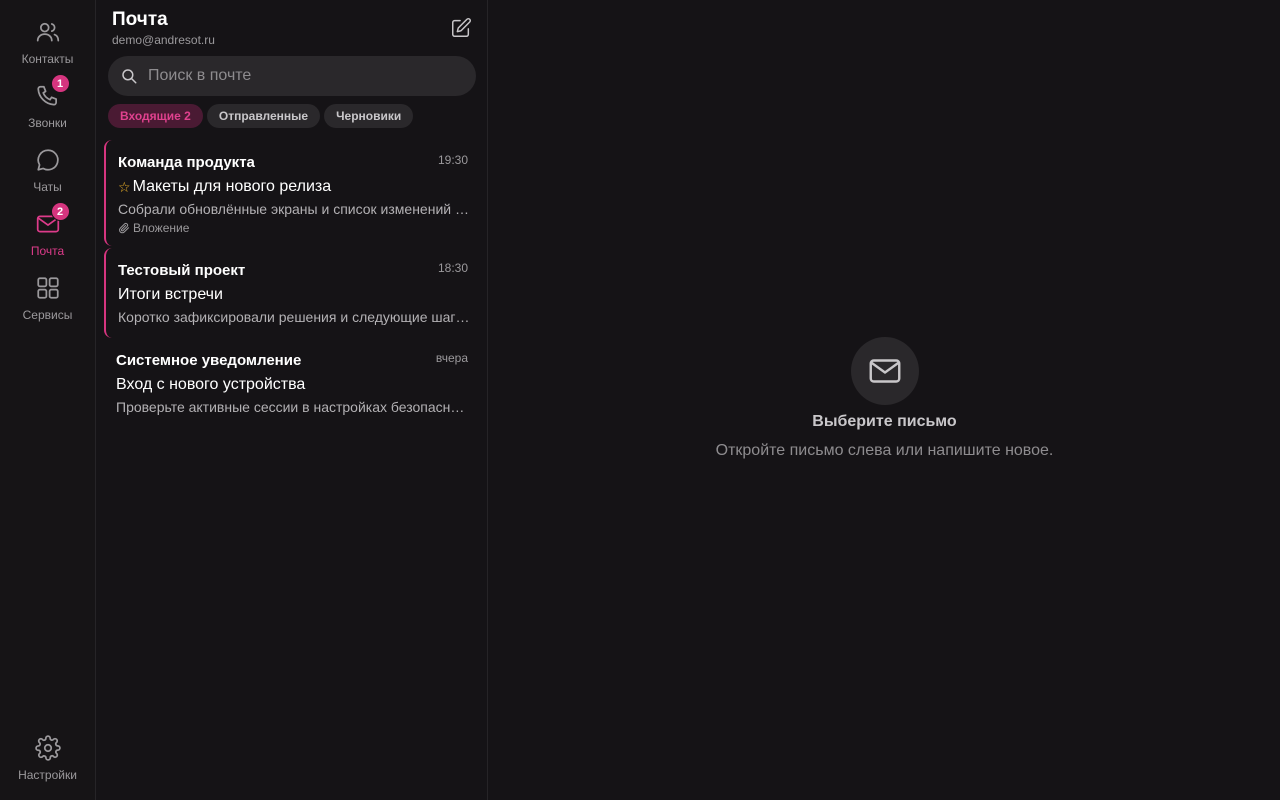 This screenshot has width=1280, height=800. Describe the element at coordinates (47, 764) in the screenshot. I see `rail-item-settings: Настройки` at that location.